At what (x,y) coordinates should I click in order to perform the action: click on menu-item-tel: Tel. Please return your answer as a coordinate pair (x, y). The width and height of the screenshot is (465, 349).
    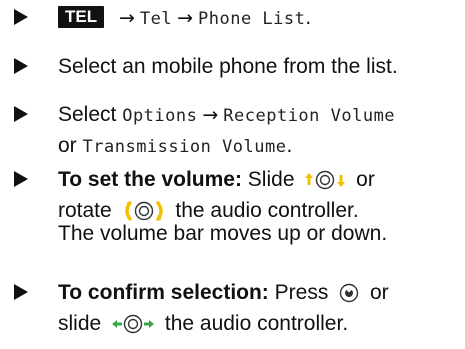
    Looking at the image, I should click on (156, 19).